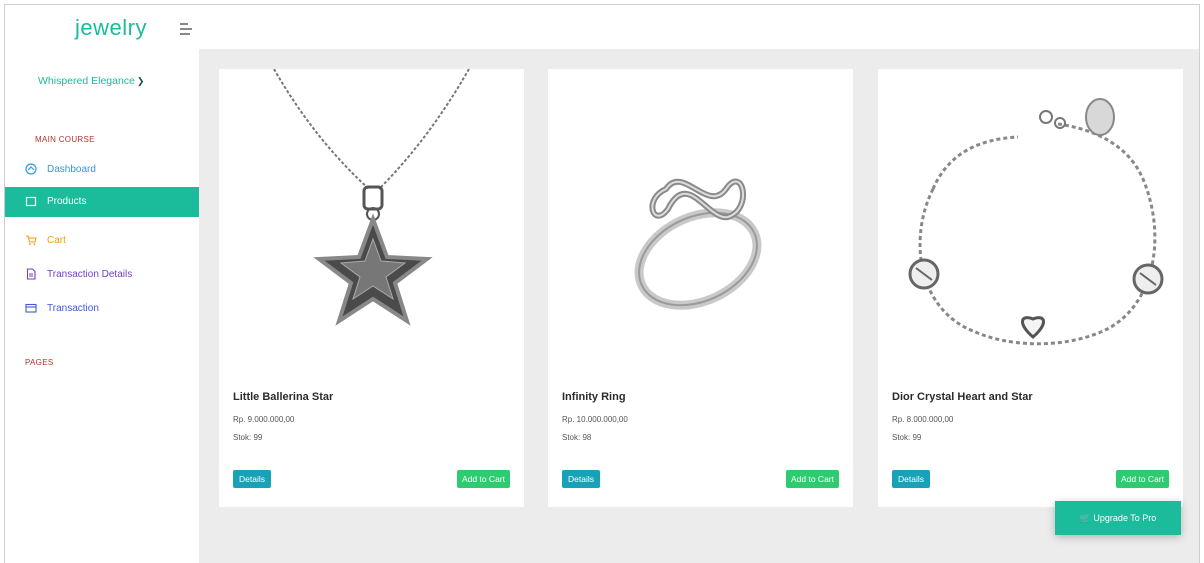 This screenshot has height=563, width=1204. Describe the element at coordinates (264, 419) in the screenshot. I see `product-price: Rp. 9.000.000,00` at that location.